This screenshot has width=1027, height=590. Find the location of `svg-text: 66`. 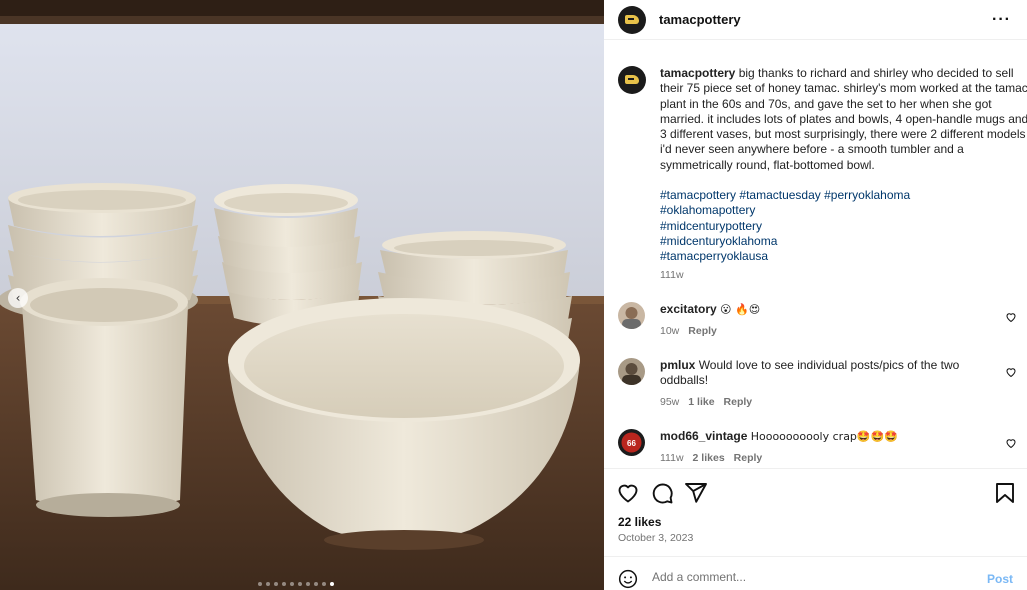

svg-text: 66 is located at coordinates (631, 443).